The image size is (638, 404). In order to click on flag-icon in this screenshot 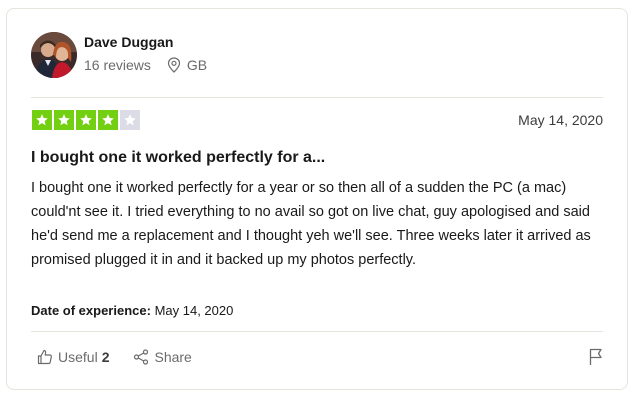, I will do `click(596, 359)`.